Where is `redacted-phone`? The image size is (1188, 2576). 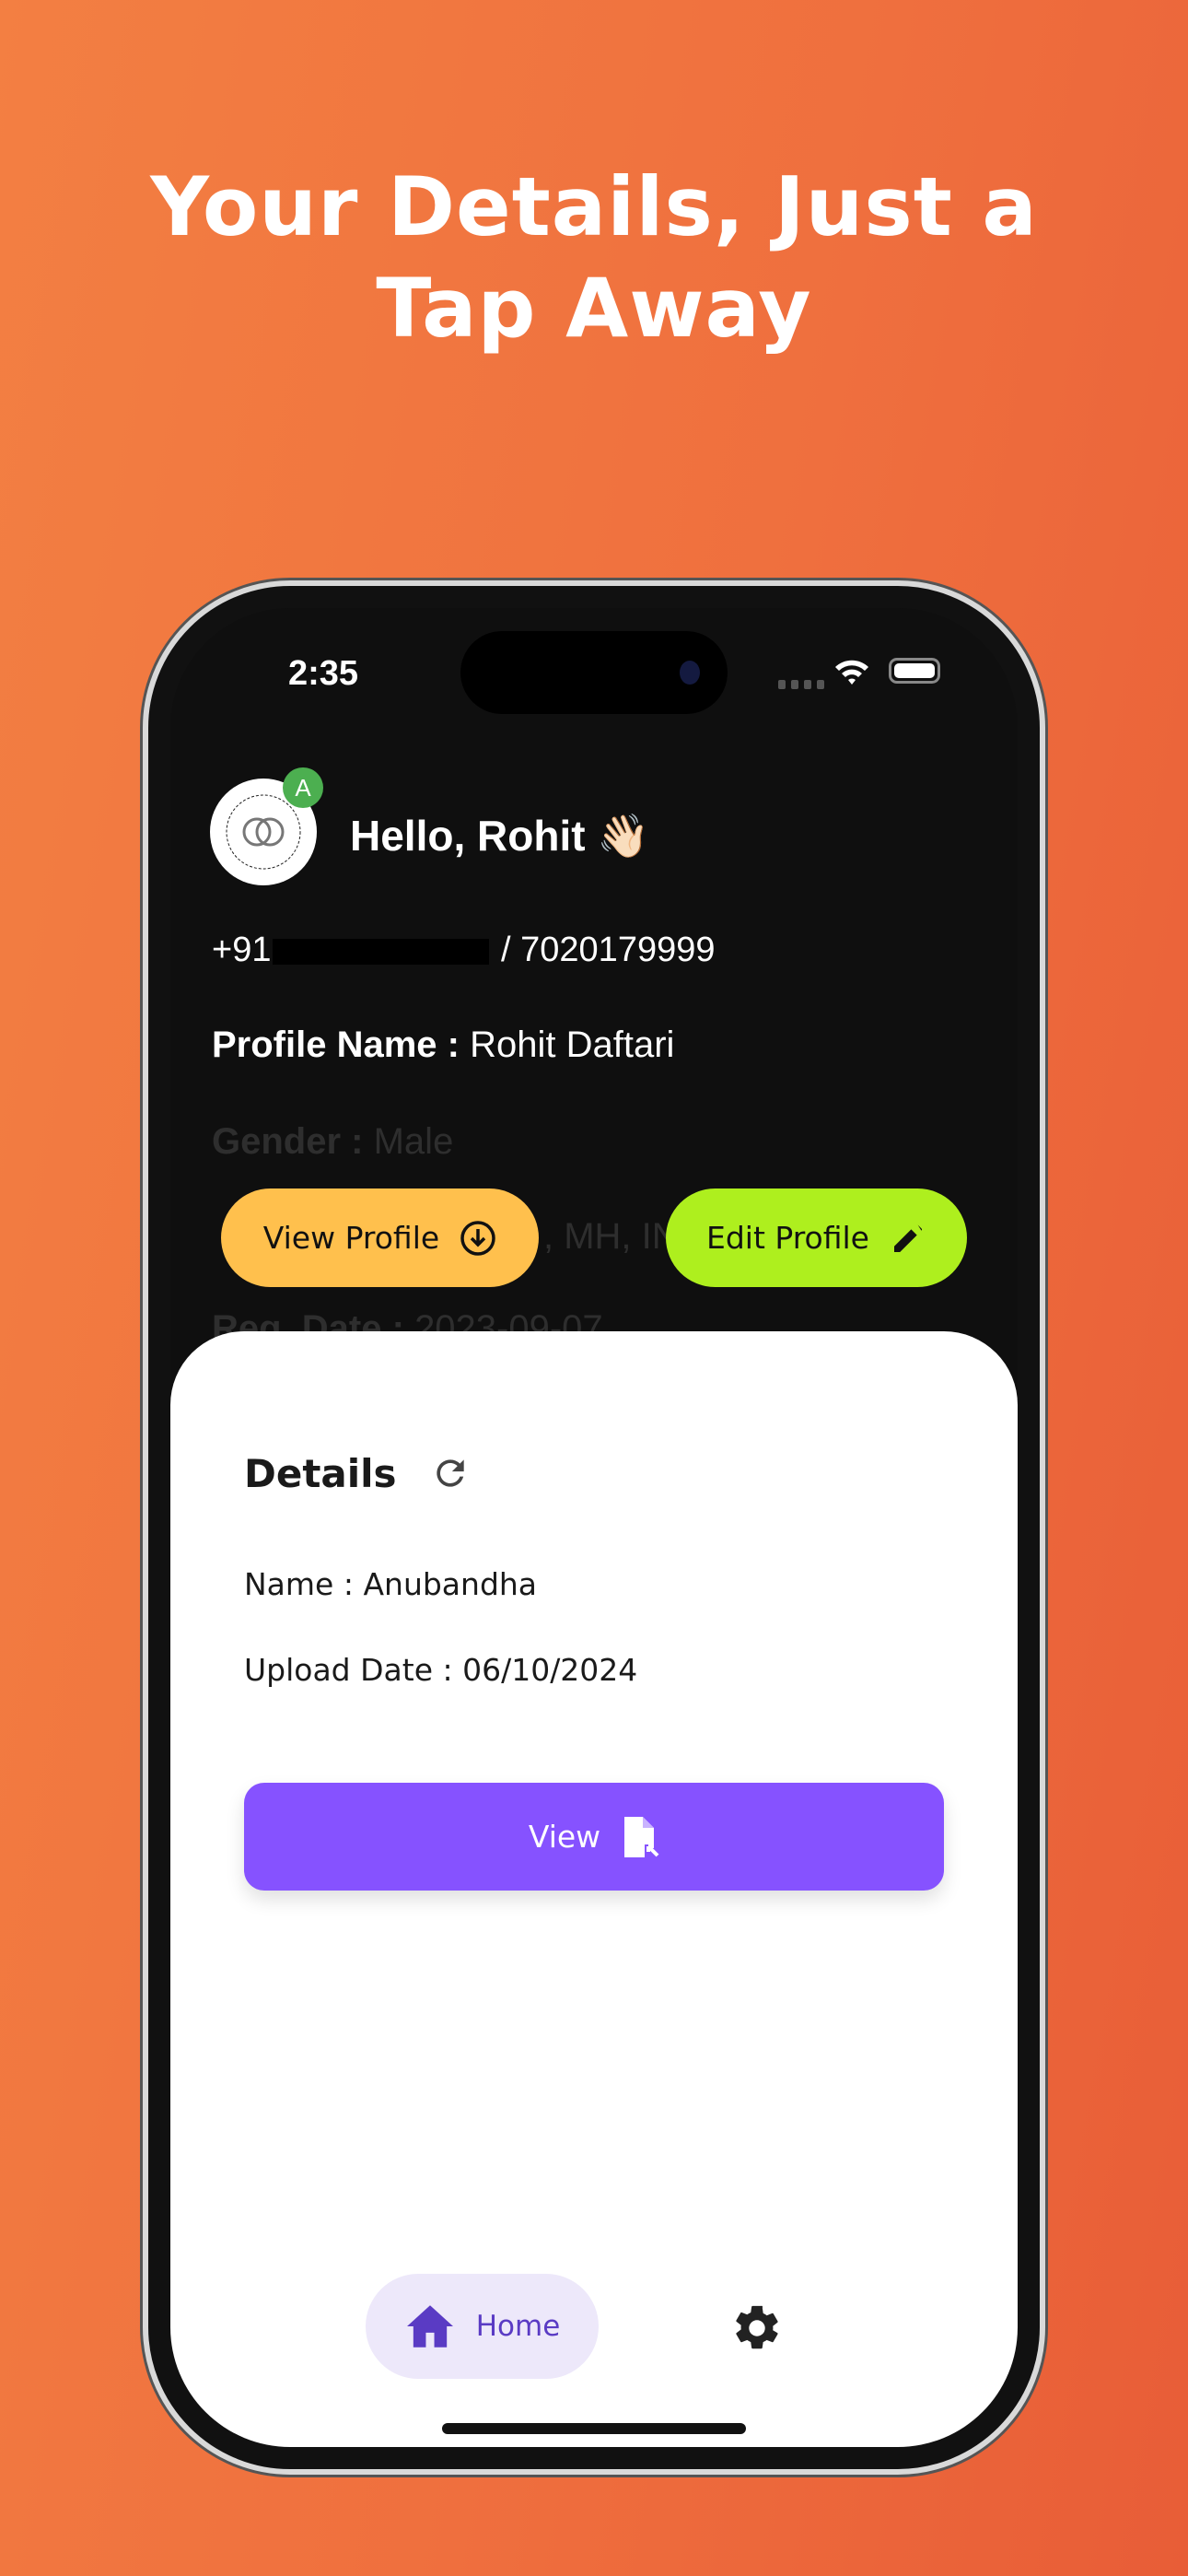 redacted-phone is located at coordinates (381, 951).